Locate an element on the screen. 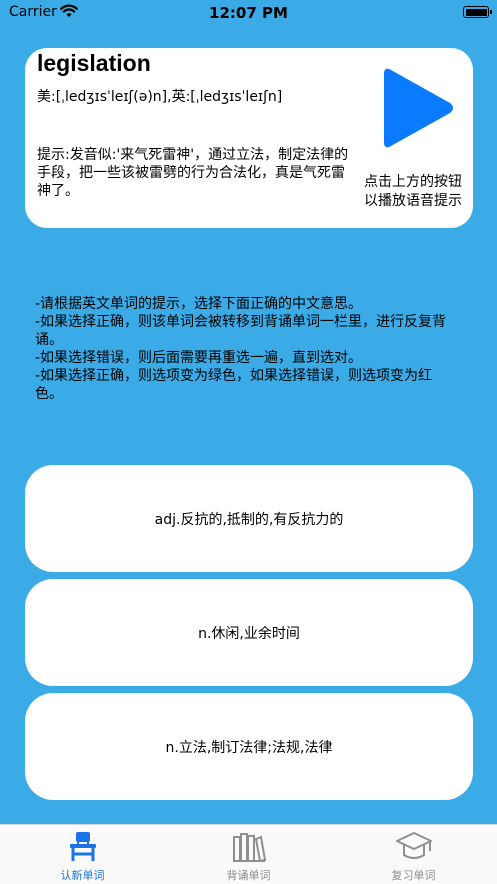 The image size is (497, 884). tab-bar: 认新单词 背诵单词 复习单词 is located at coordinates (248, 854).